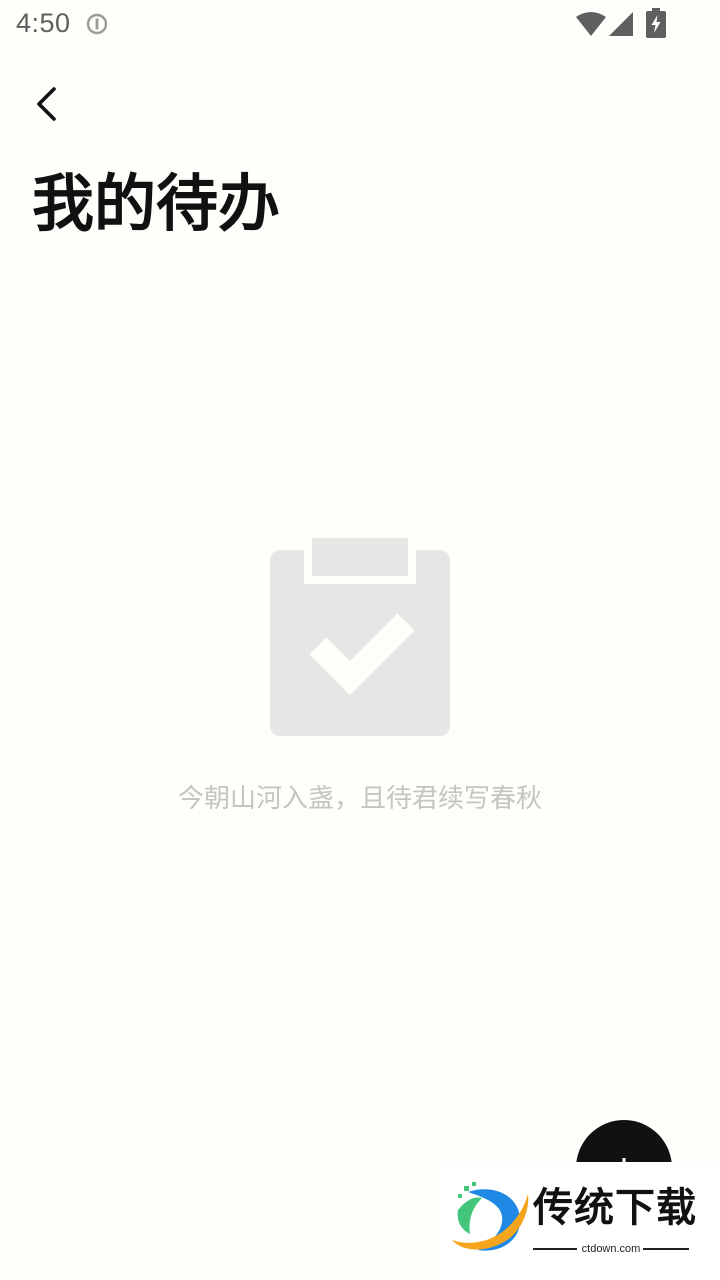 This screenshot has width=720, height=1280. Describe the element at coordinates (591, 24) in the screenshot. I see `wifi-icon` at that location.